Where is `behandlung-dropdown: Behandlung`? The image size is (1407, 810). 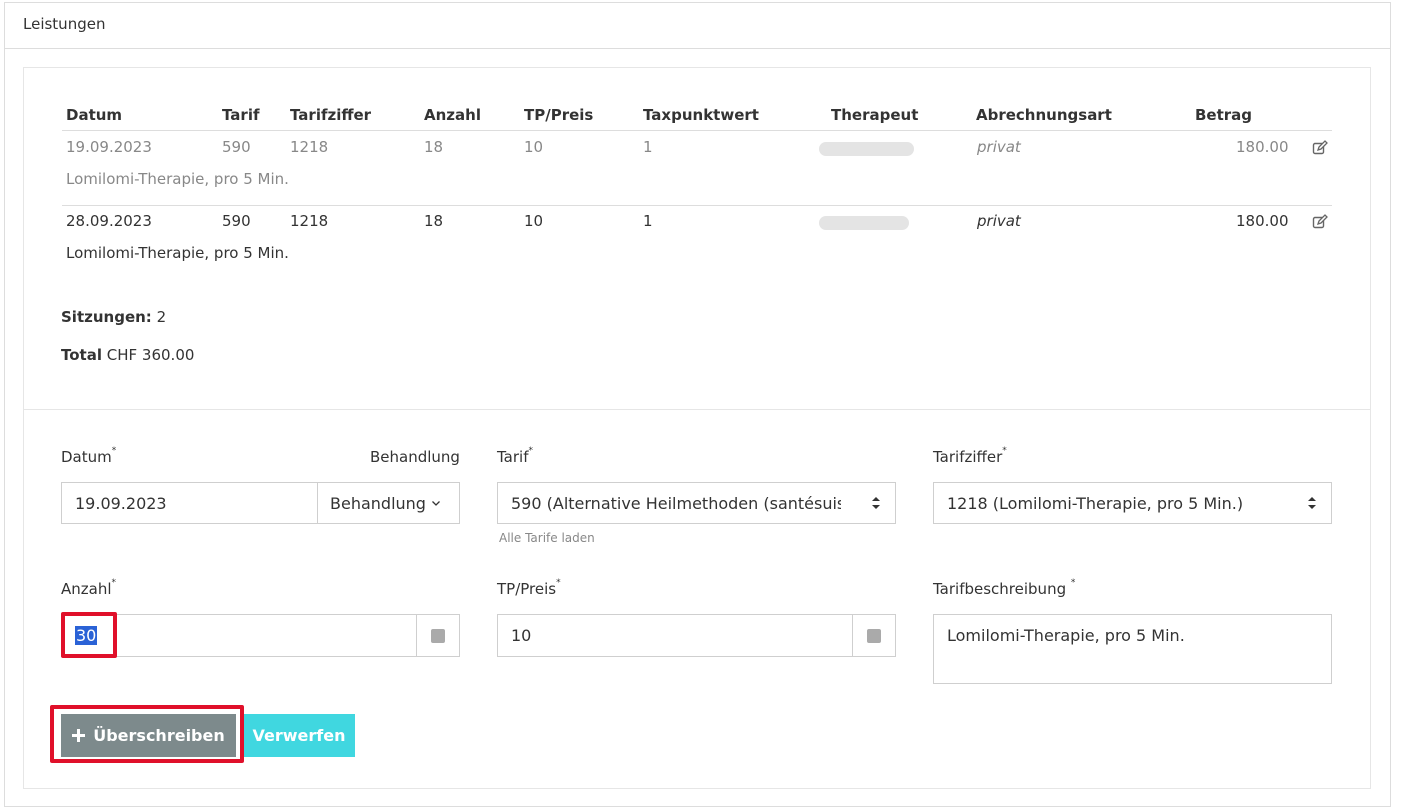 behandlung-dropdown: Behandlung is located at coordinates (388, 503).